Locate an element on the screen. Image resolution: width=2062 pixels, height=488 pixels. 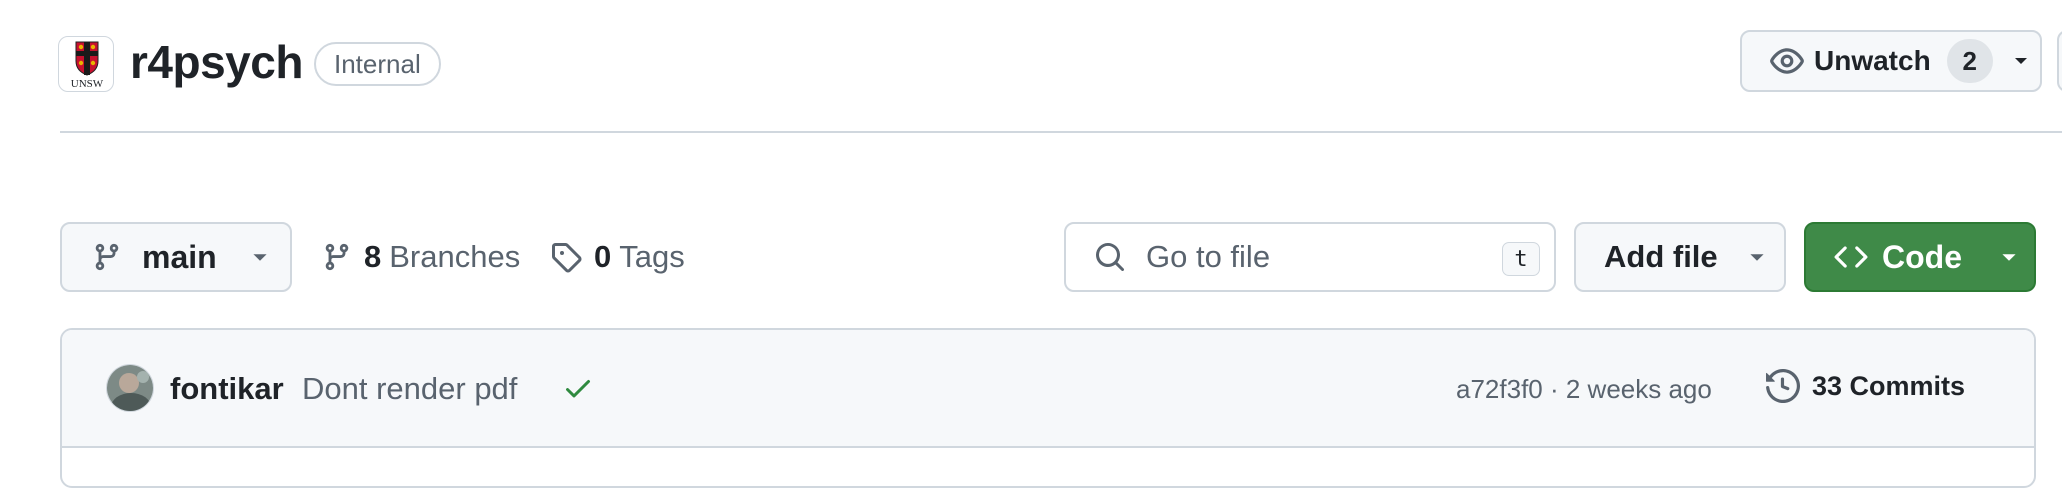
code-label: Code is located at coordinates (1922, 256).